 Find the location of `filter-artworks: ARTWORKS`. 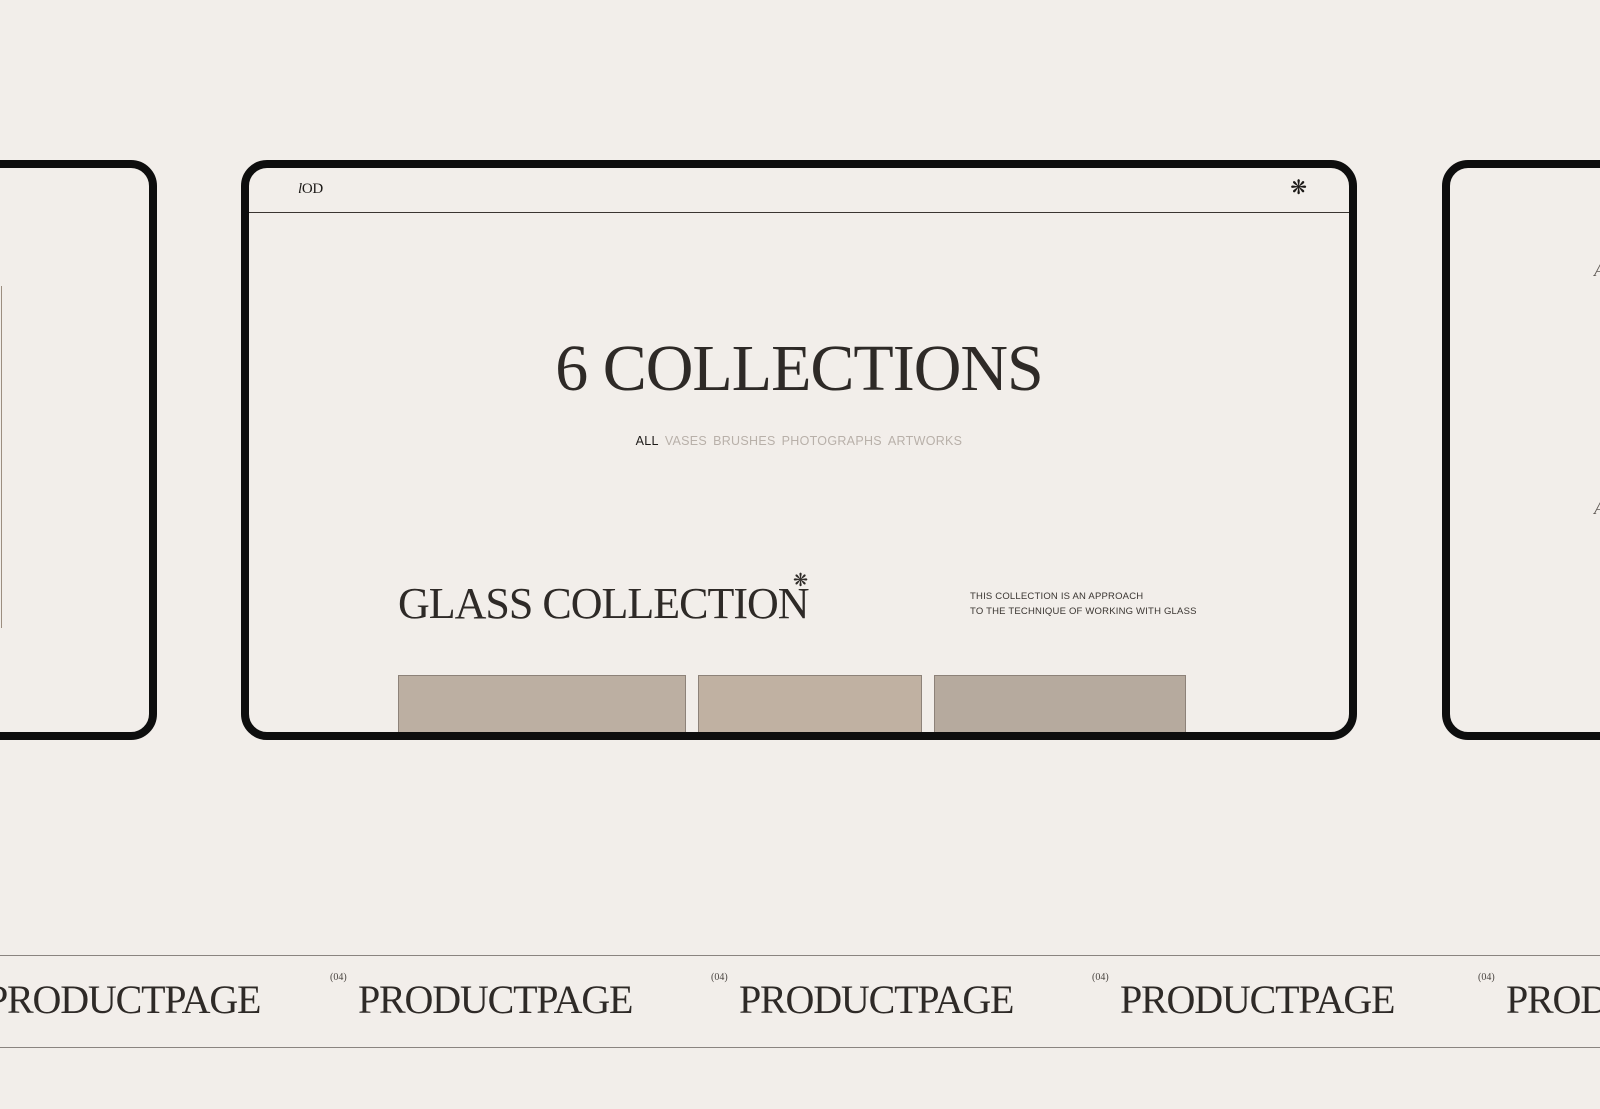

filter-artworks: ARTWORKS is located at coordinates (925, 441).